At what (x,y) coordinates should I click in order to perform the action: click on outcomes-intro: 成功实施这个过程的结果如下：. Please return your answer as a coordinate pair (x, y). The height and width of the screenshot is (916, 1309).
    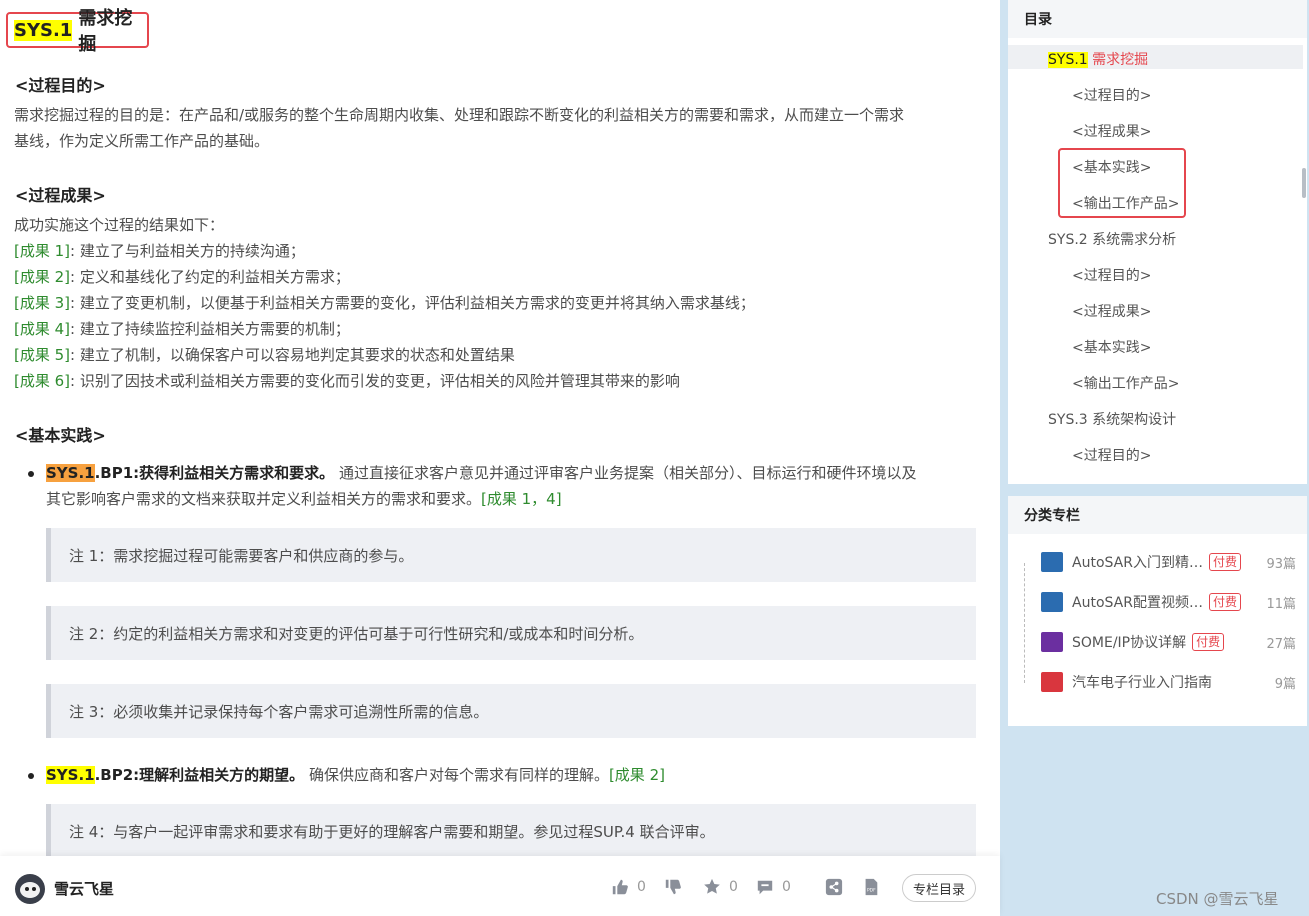
    Looking at the image, I should click on (119, 225).